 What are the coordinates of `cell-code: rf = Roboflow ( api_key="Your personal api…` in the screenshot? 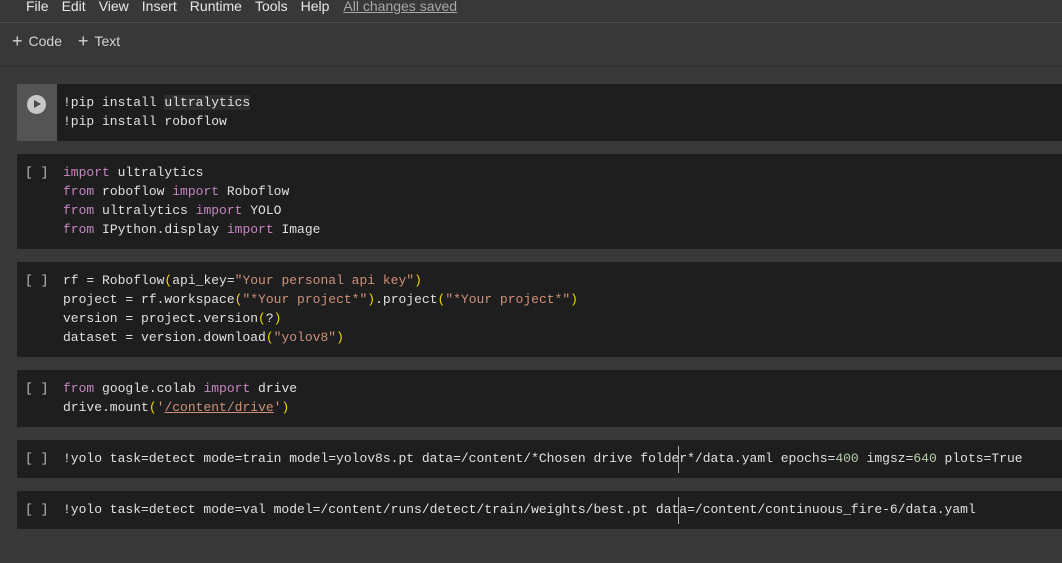 It's located at (320, 309).